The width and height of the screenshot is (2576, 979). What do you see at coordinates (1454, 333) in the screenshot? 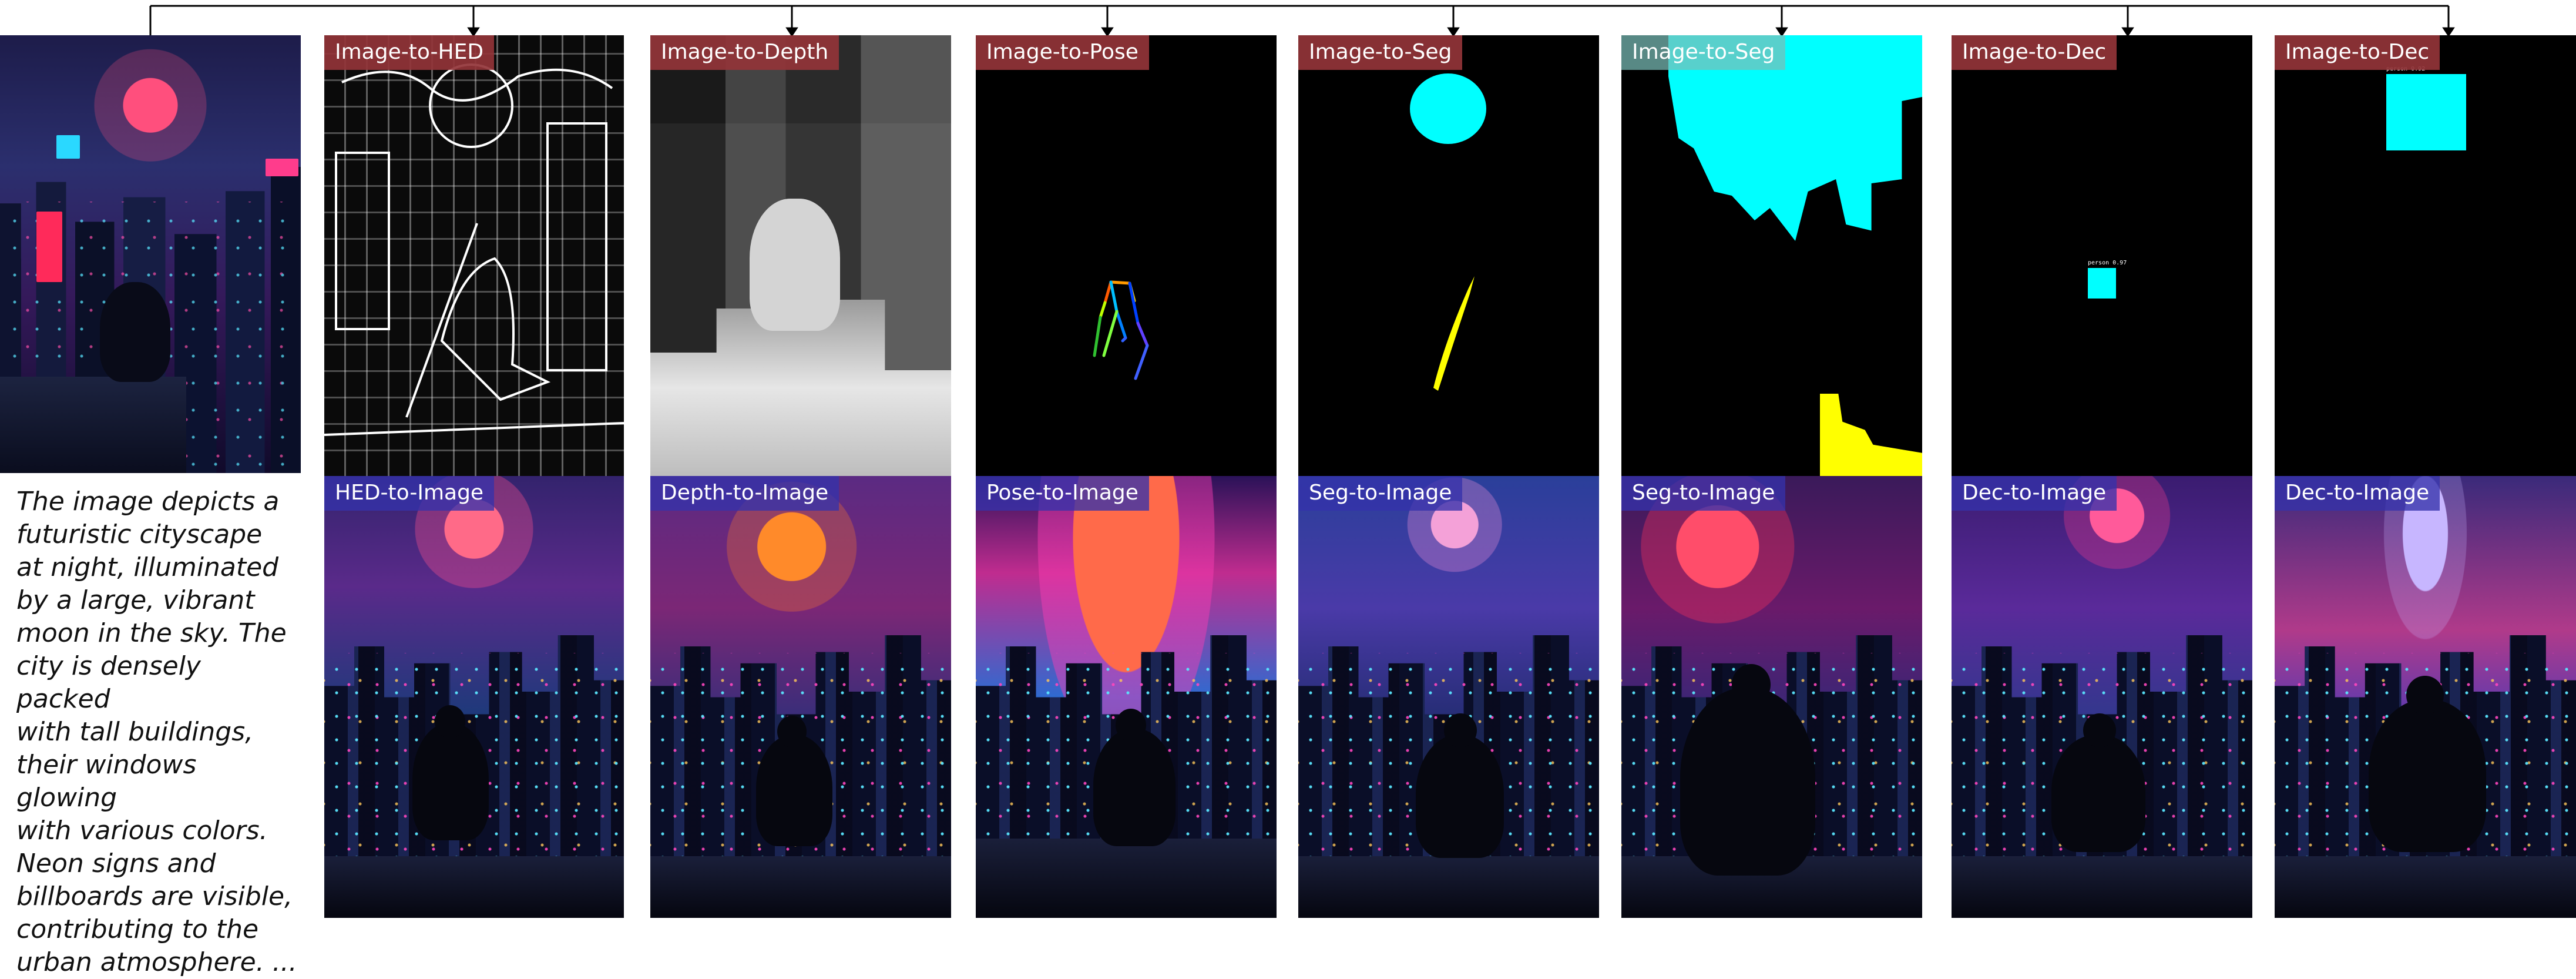
I see `seg-mask-sword` at bounding box center [1454, 333].